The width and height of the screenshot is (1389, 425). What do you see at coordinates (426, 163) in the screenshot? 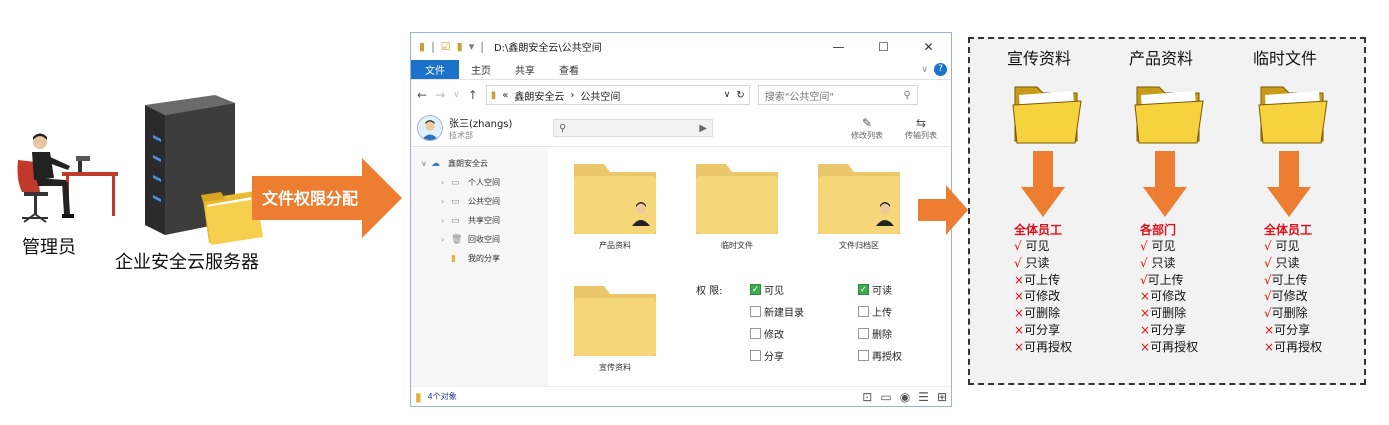
I see `collapse-icon: ∨` at bounding box center [426, 163].